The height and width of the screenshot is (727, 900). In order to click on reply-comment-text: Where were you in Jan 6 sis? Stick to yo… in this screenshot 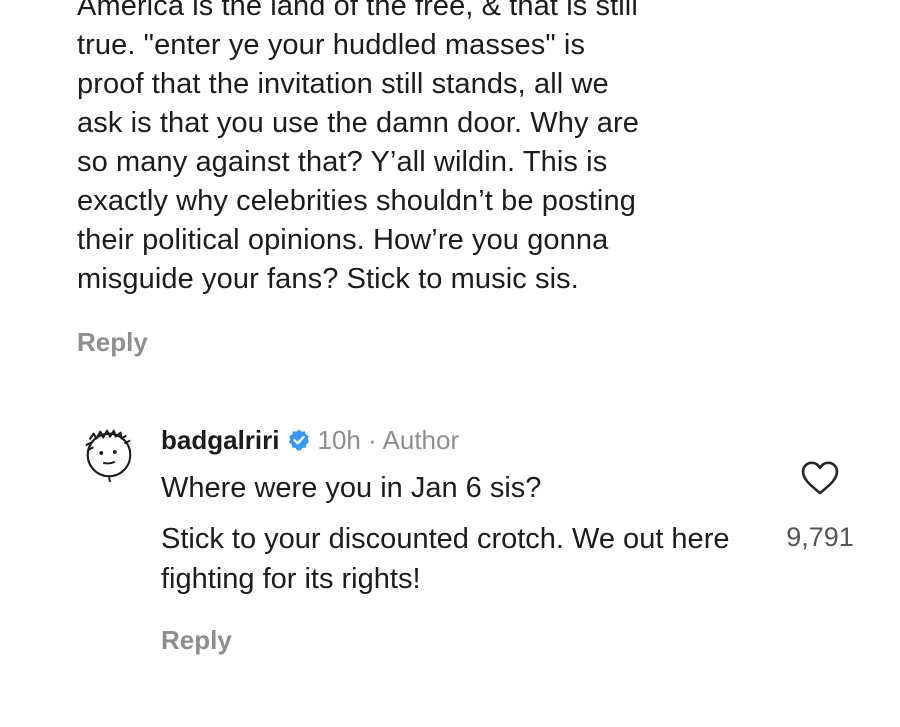, I will do `click(461, 533)`.